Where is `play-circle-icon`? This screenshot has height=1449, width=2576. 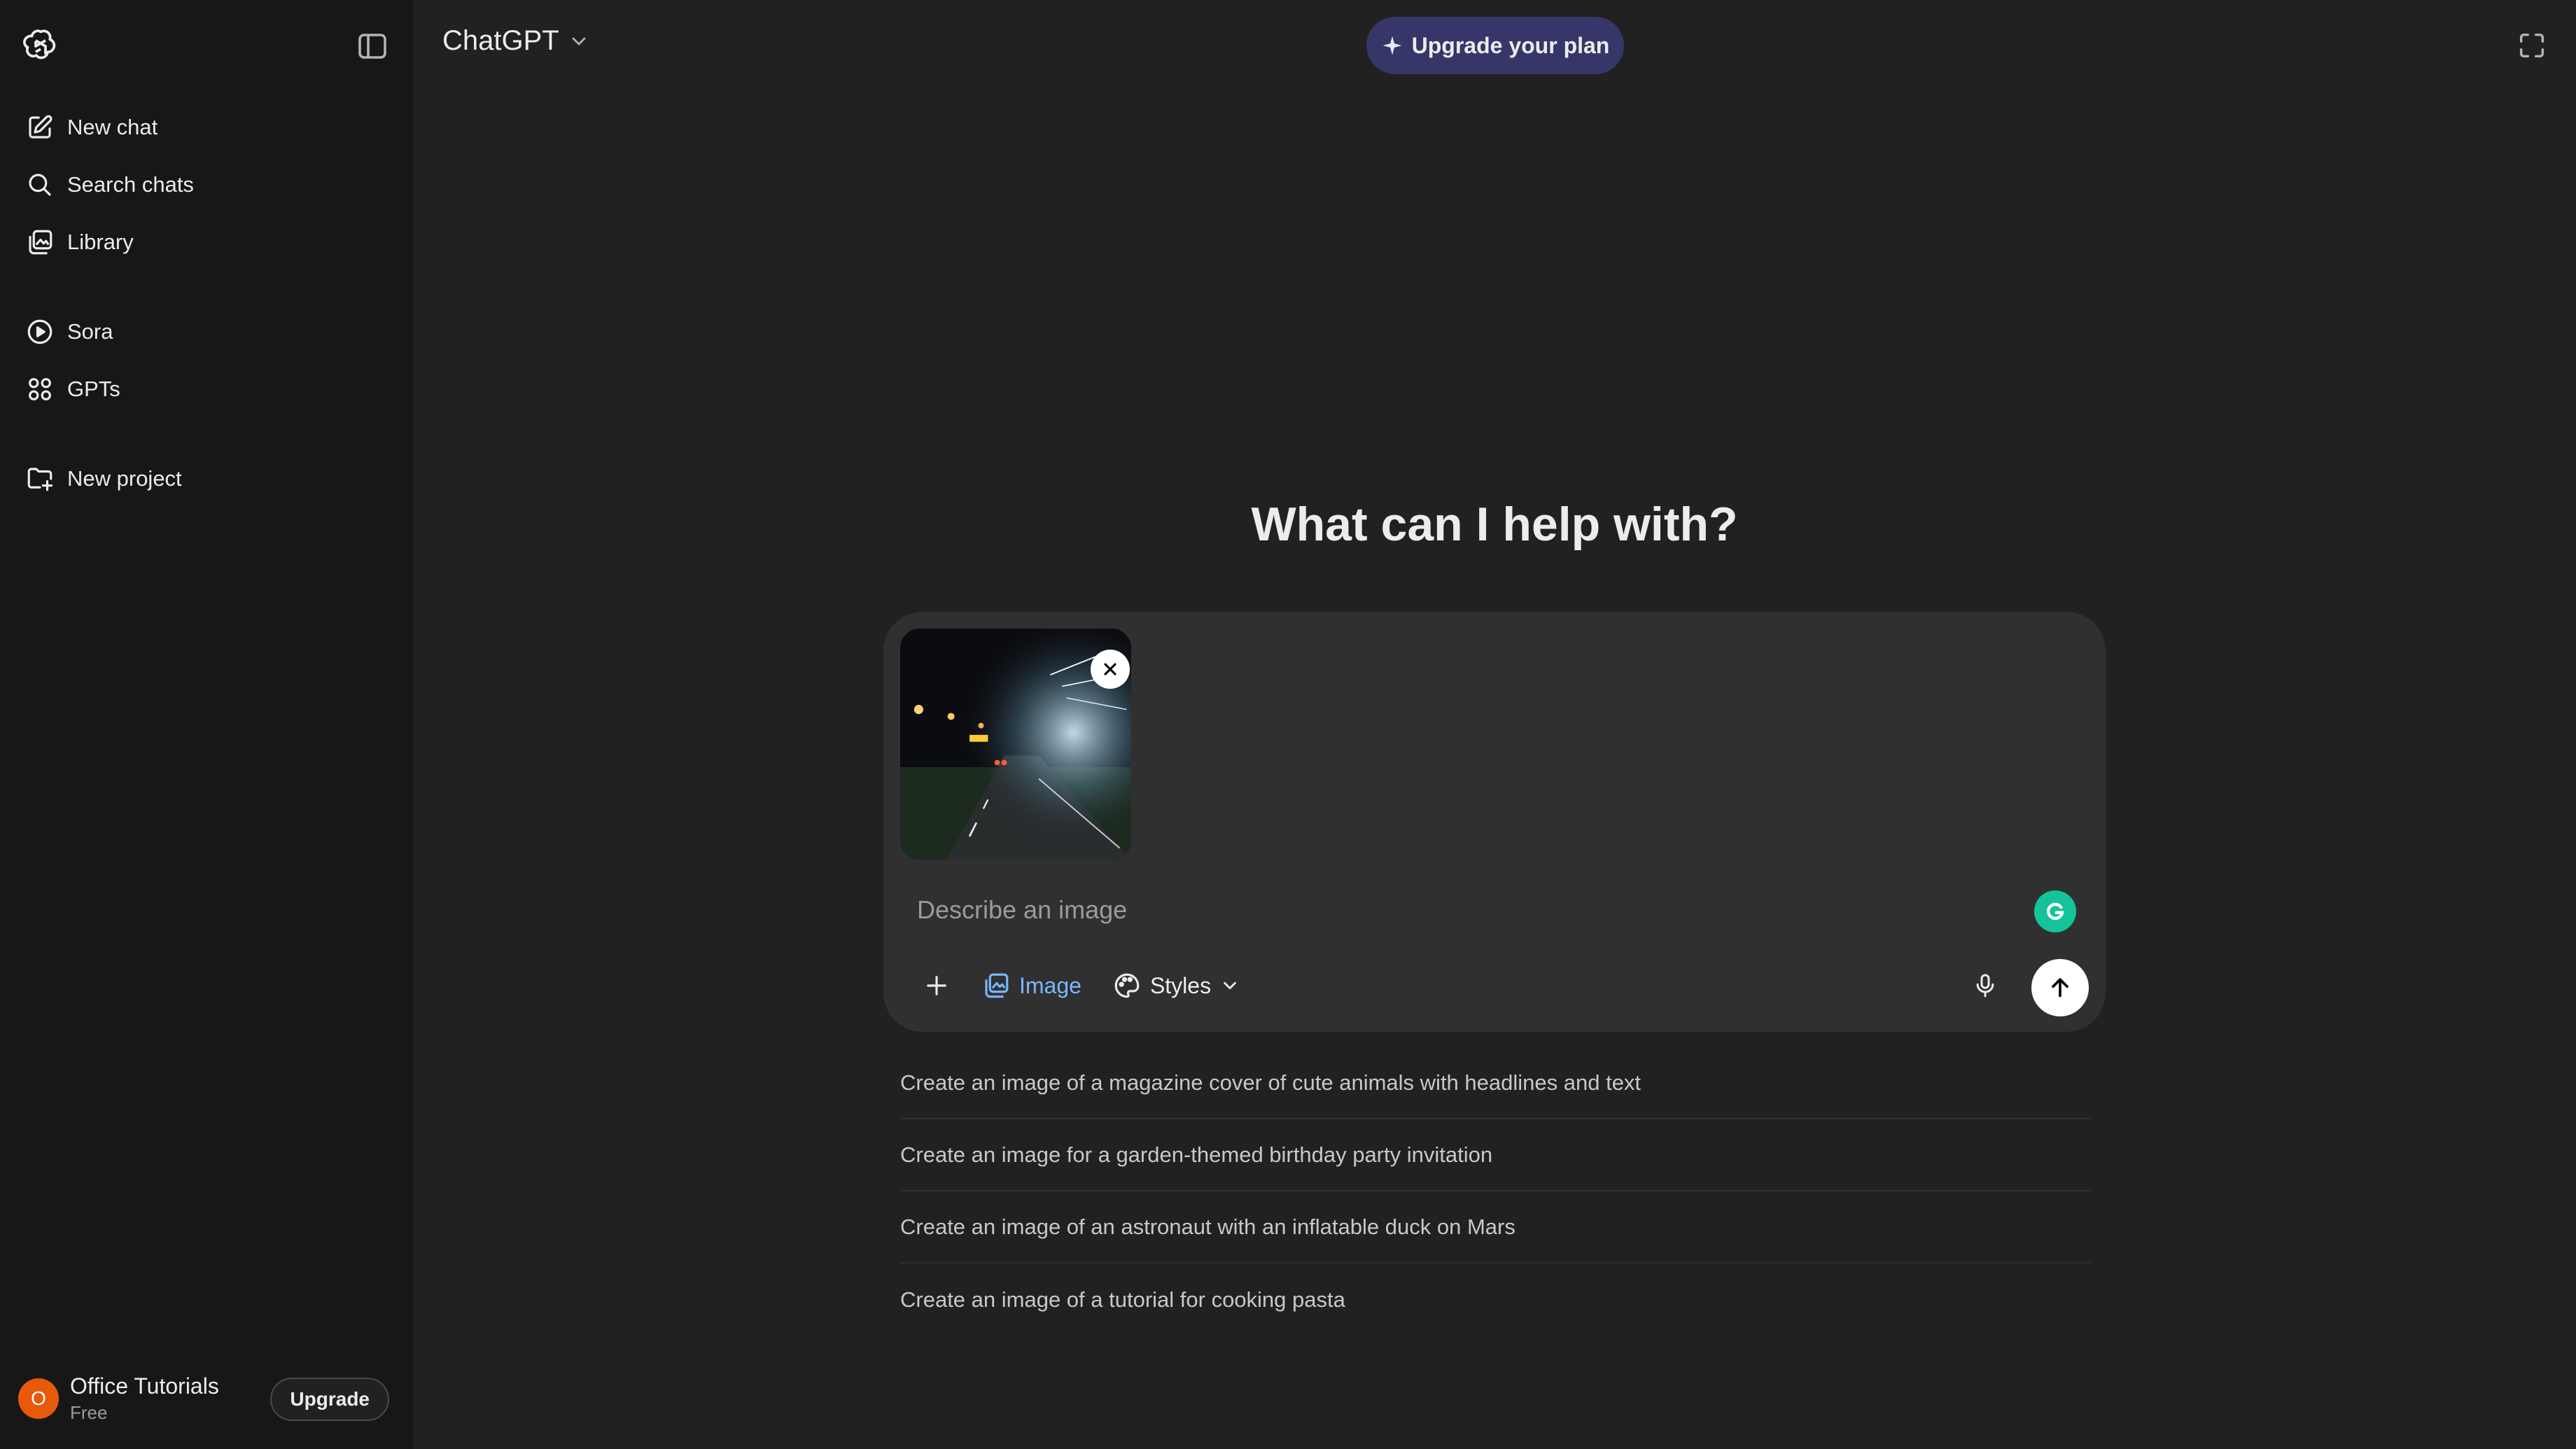
play-circle-icon is located at coordinates (40, 331).